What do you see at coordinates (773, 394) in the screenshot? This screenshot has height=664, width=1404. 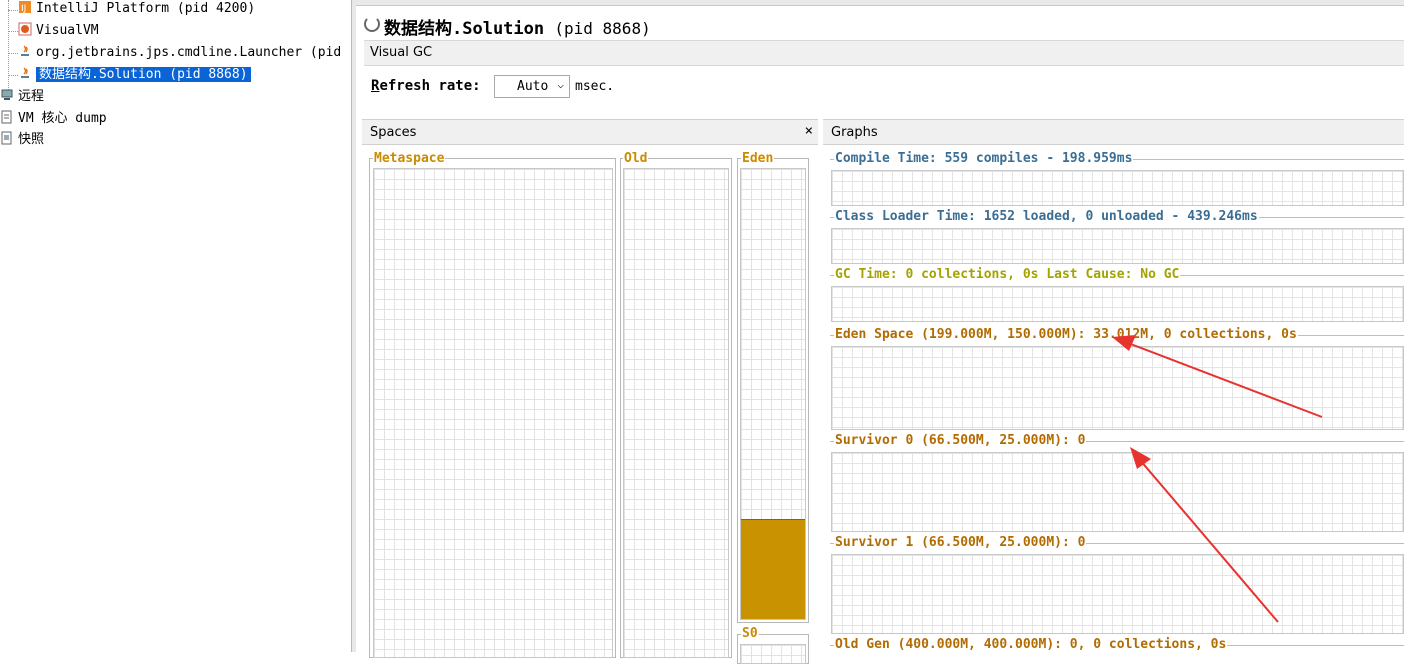 I see `eden-grid` at bounding box center [773, 394].